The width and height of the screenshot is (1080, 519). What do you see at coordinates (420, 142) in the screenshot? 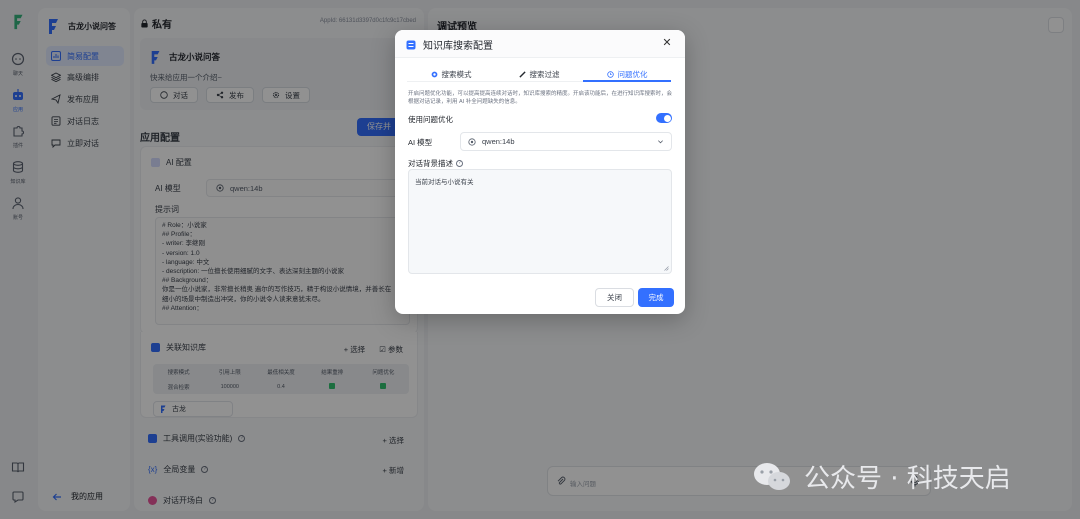
I see `modal-model-label: AI 模型` at bounding box center [420, 142].